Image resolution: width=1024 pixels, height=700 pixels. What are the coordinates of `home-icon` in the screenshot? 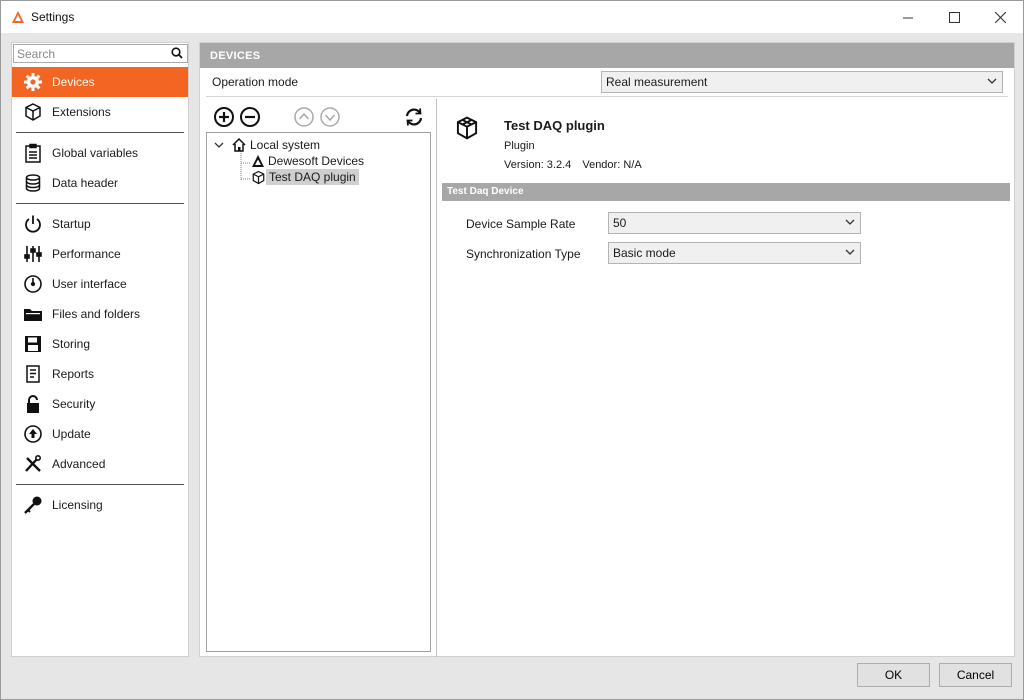 It's located at (239, 144).